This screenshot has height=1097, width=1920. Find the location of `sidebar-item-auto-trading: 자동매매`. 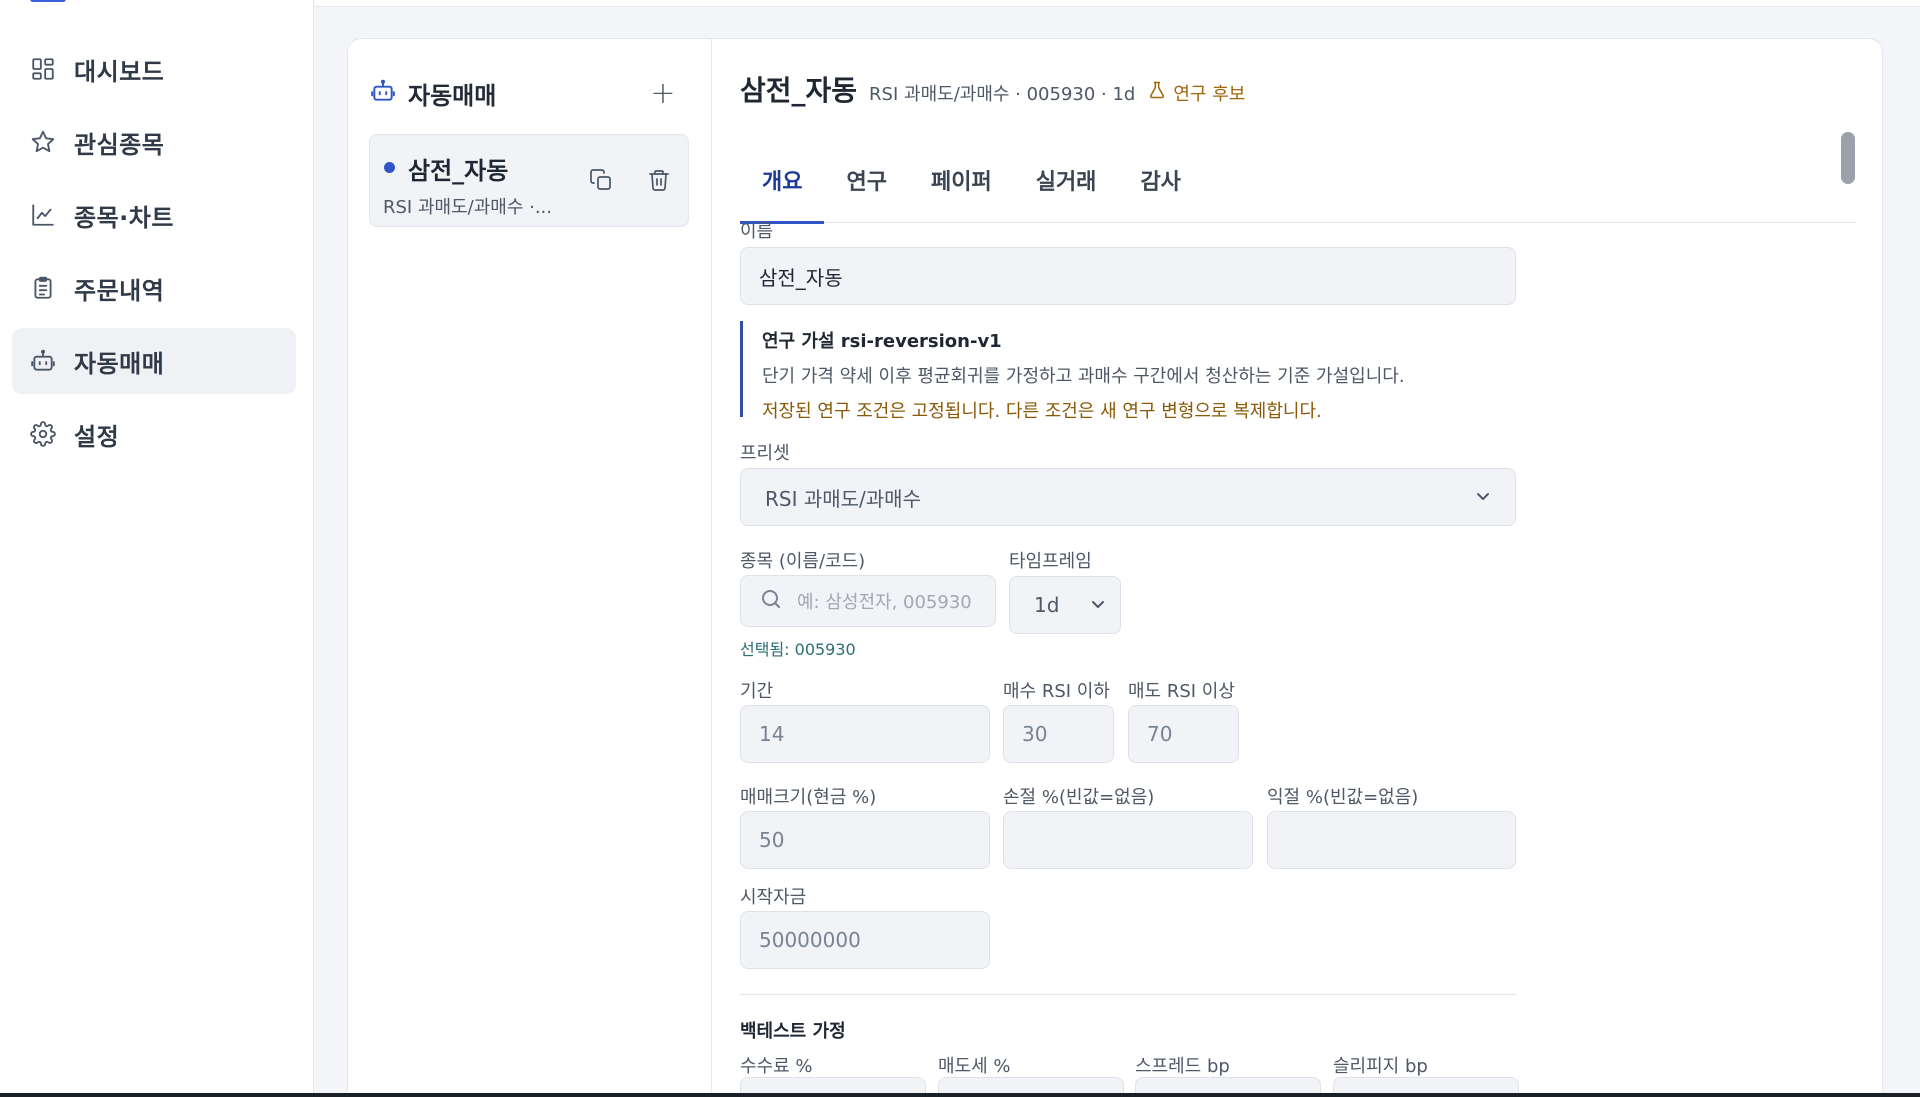

sidebar-item-auto-trading: 자동매매 is located at coordinates (154, 361).